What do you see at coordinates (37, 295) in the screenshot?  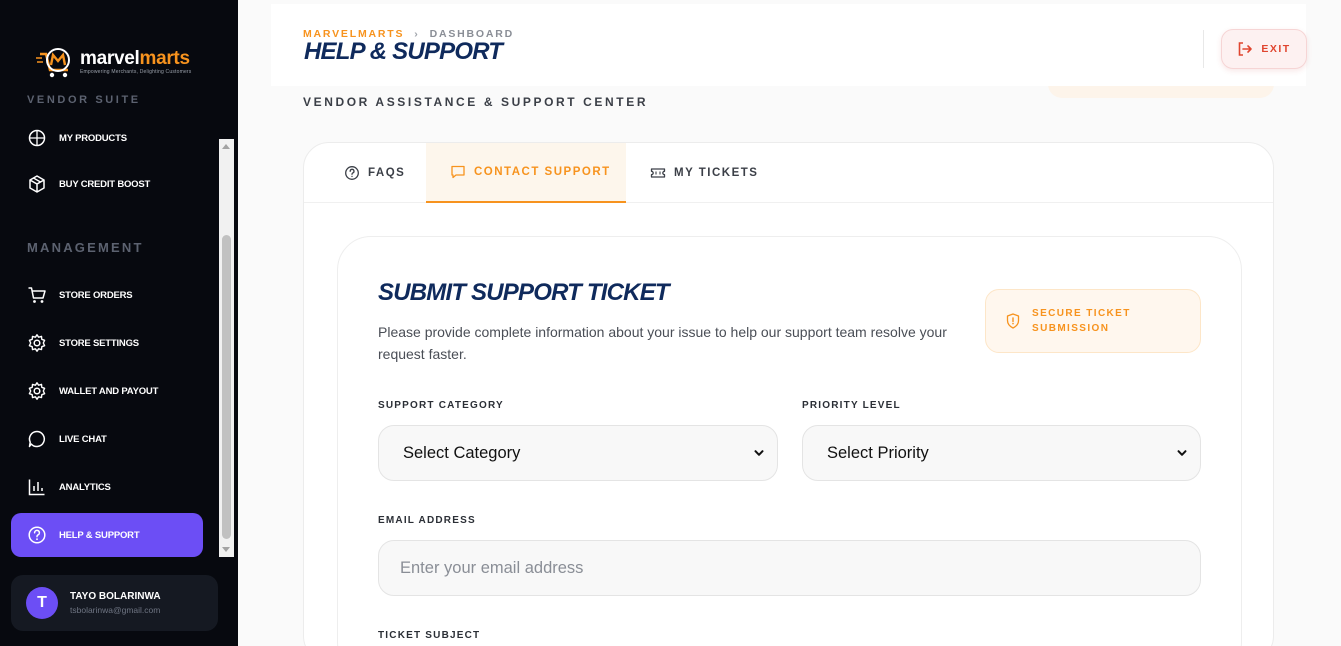 I see `cart-icon` at bounding box center [37, 295].